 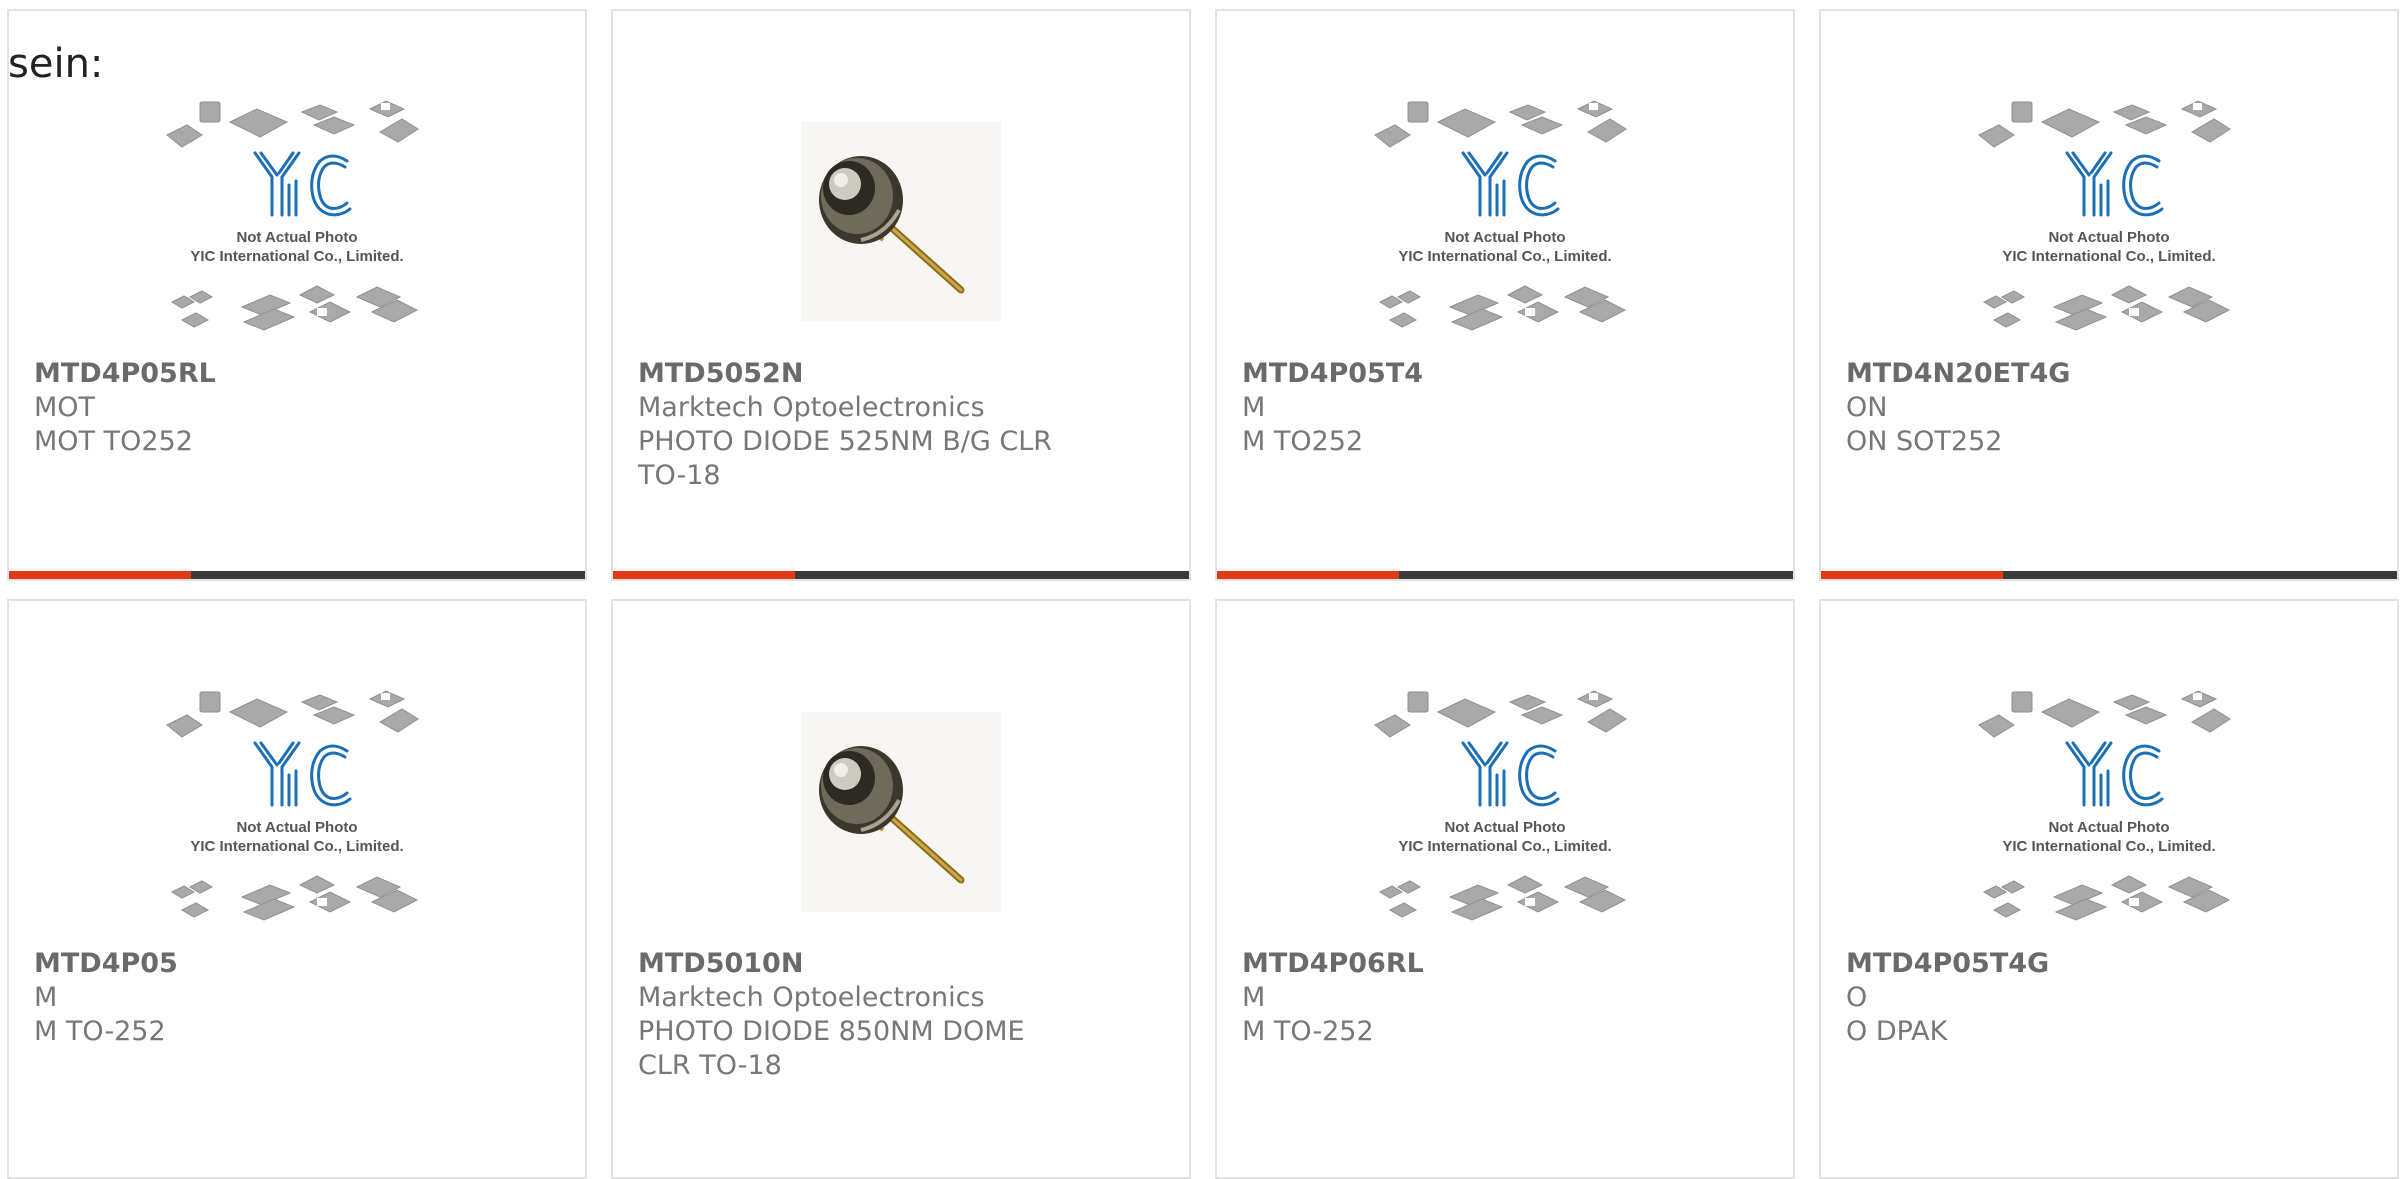 What do you see at coordinates (1303, 441) in the screenshot?
I see `description: M TO252` at bounding box center [1303, 441].